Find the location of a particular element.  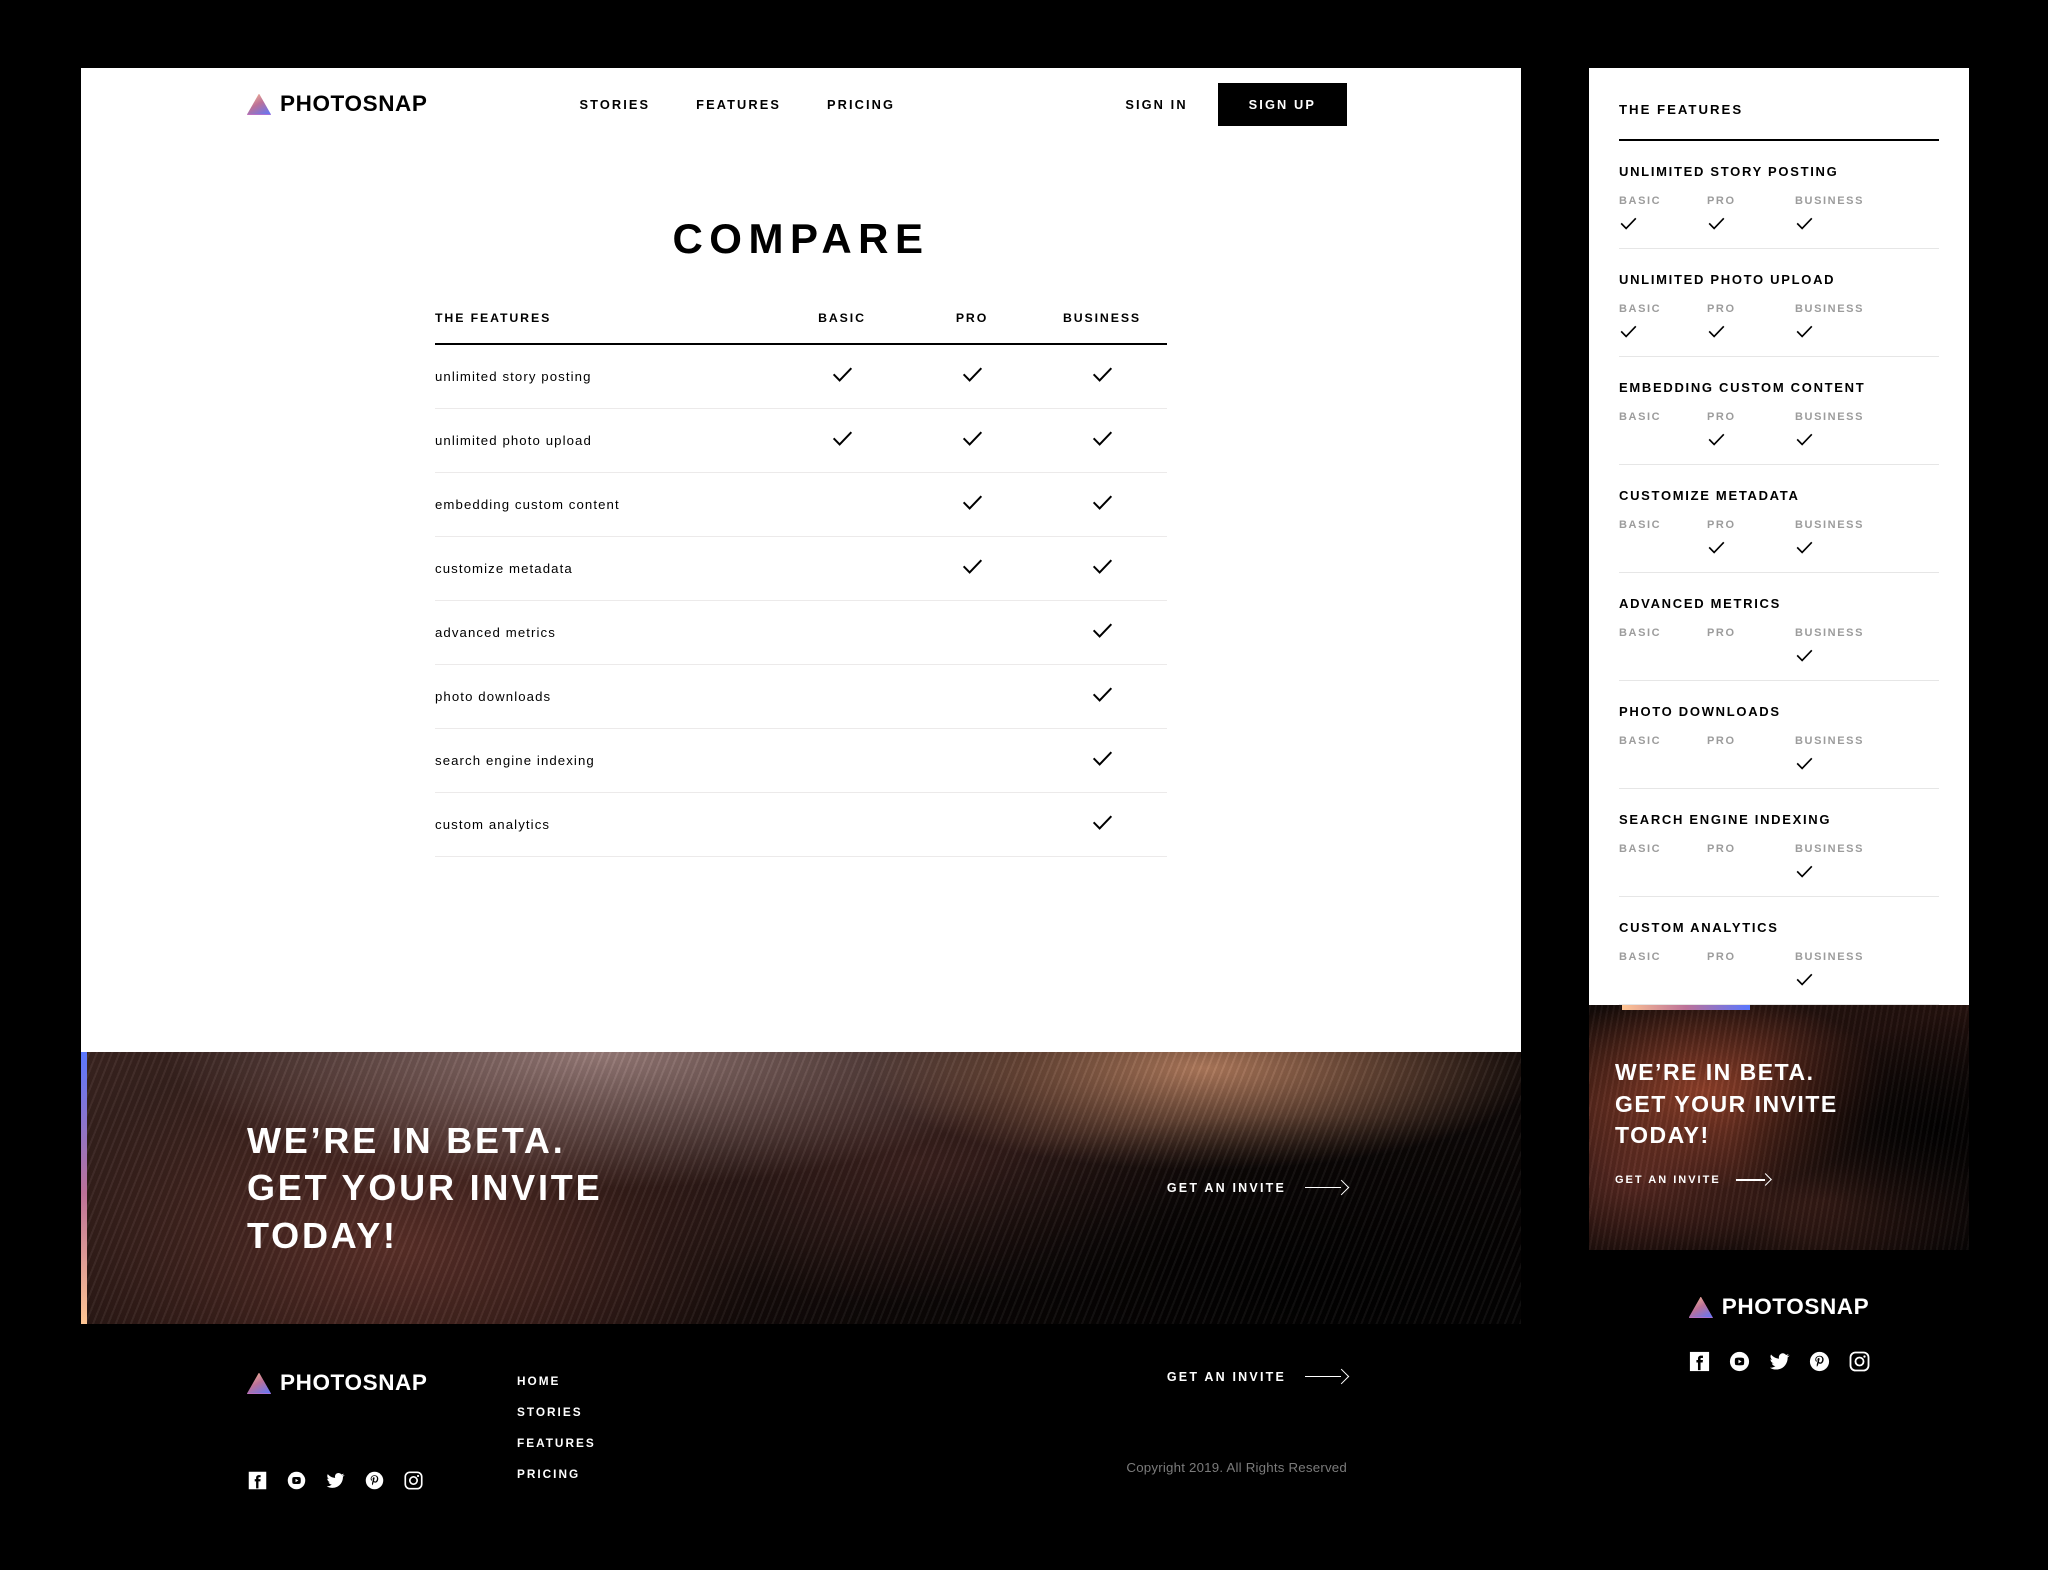

beta-get-invite-link: GET AN INVITE is located at coordinates (1258, 1187).